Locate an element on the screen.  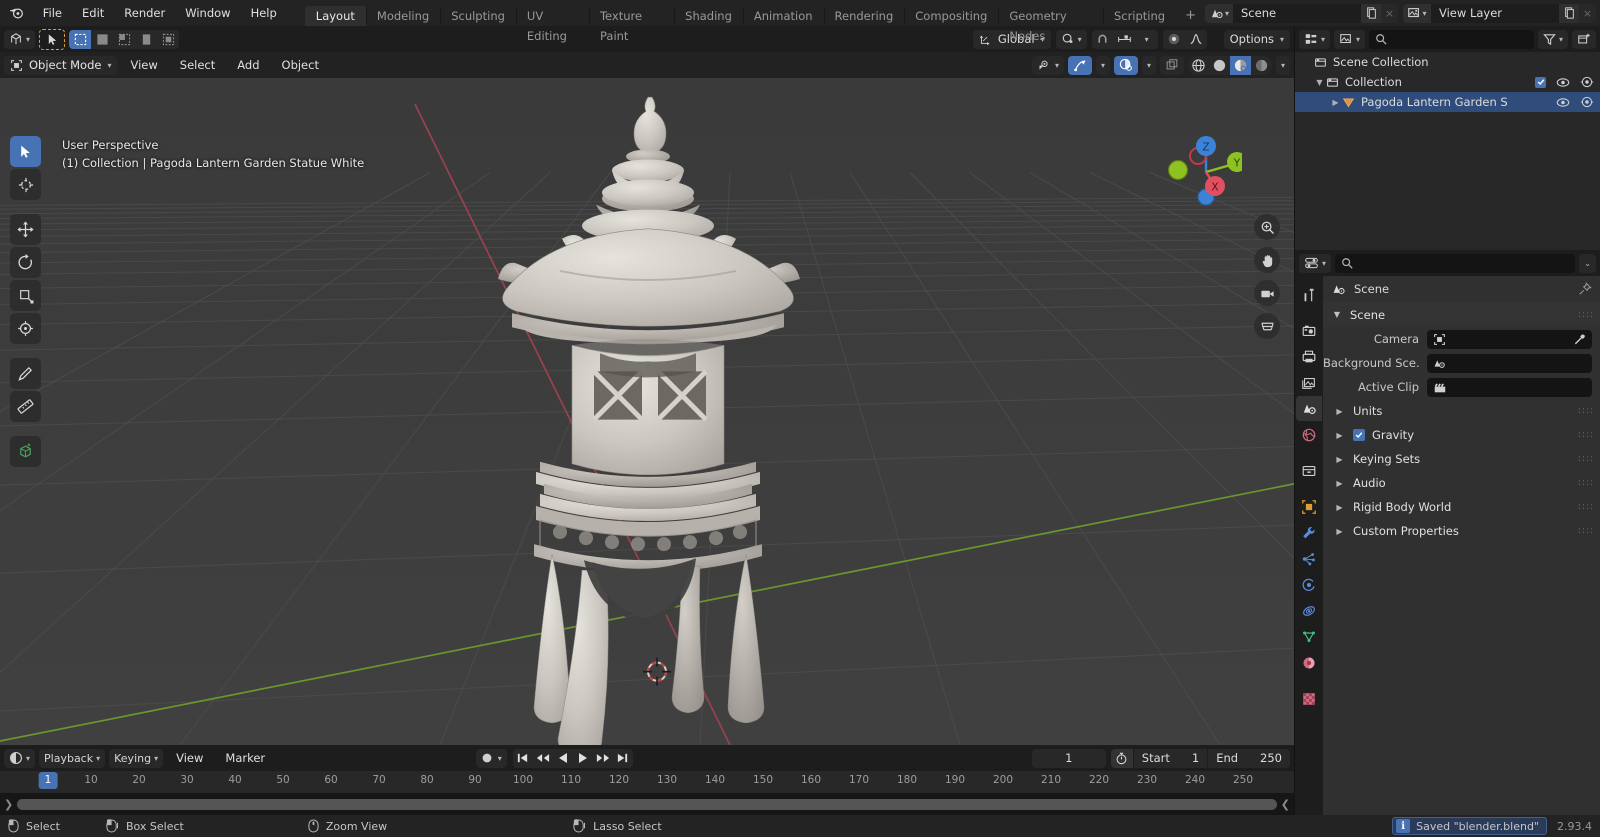
workspace-tab-rendering: Rendering is located at coordinates (864, 16).